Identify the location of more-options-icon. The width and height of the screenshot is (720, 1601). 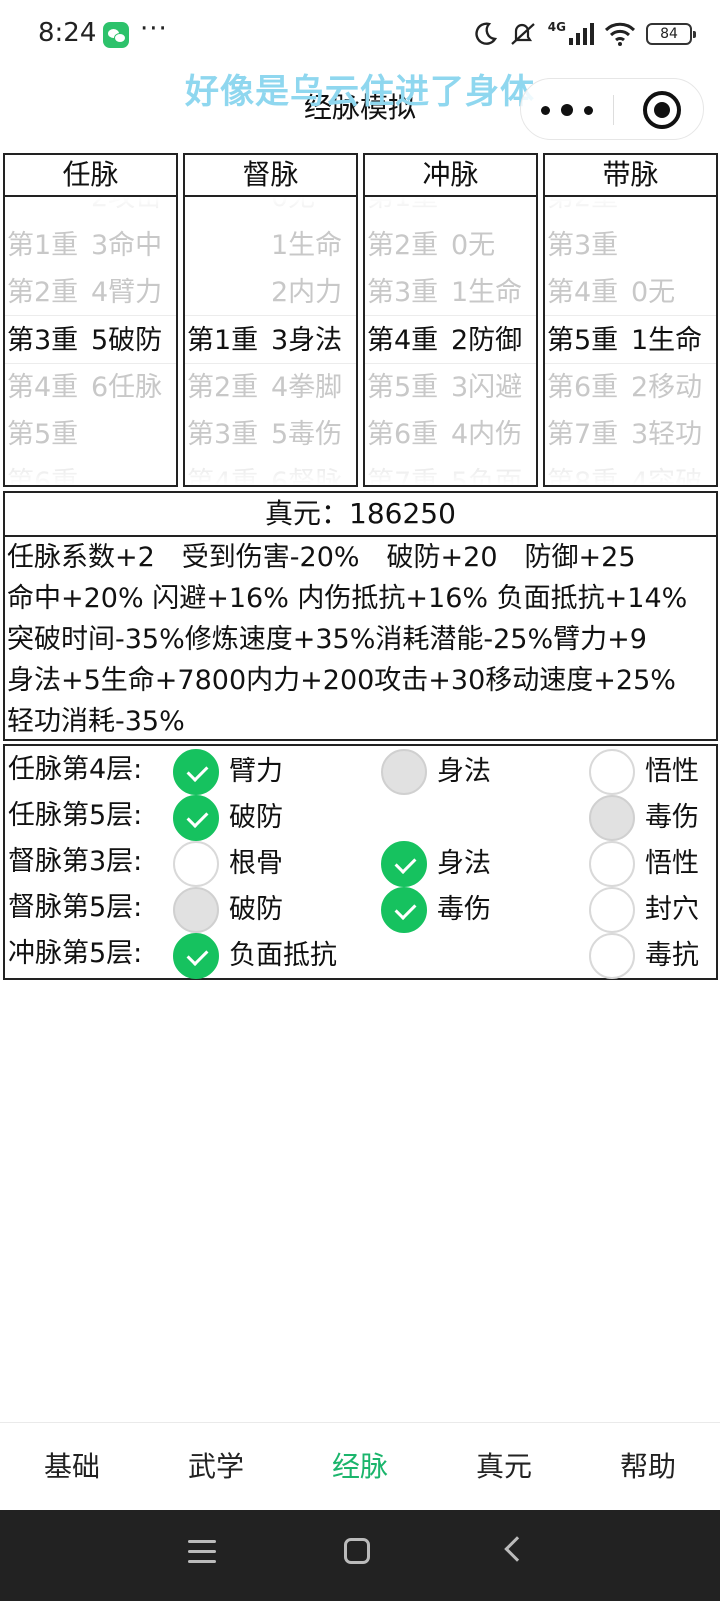
(567, 110).